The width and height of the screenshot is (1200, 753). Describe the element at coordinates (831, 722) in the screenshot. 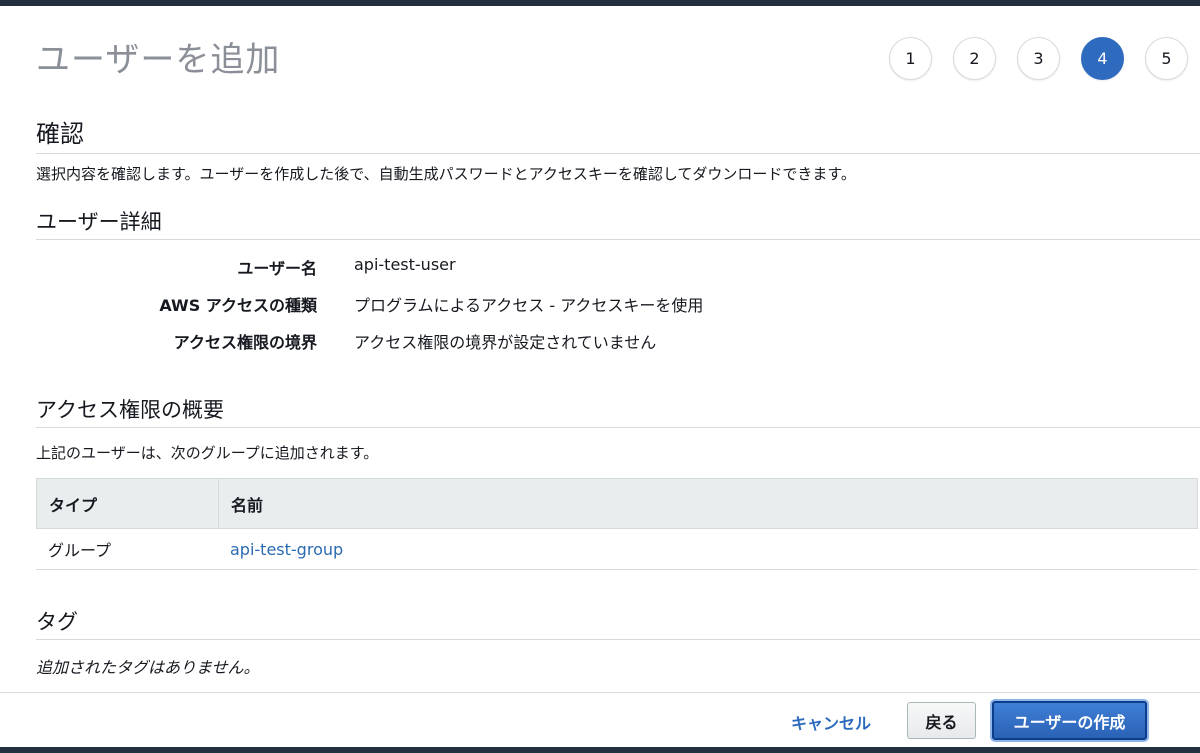

I see `cancel-button: キャンセル` at that location.